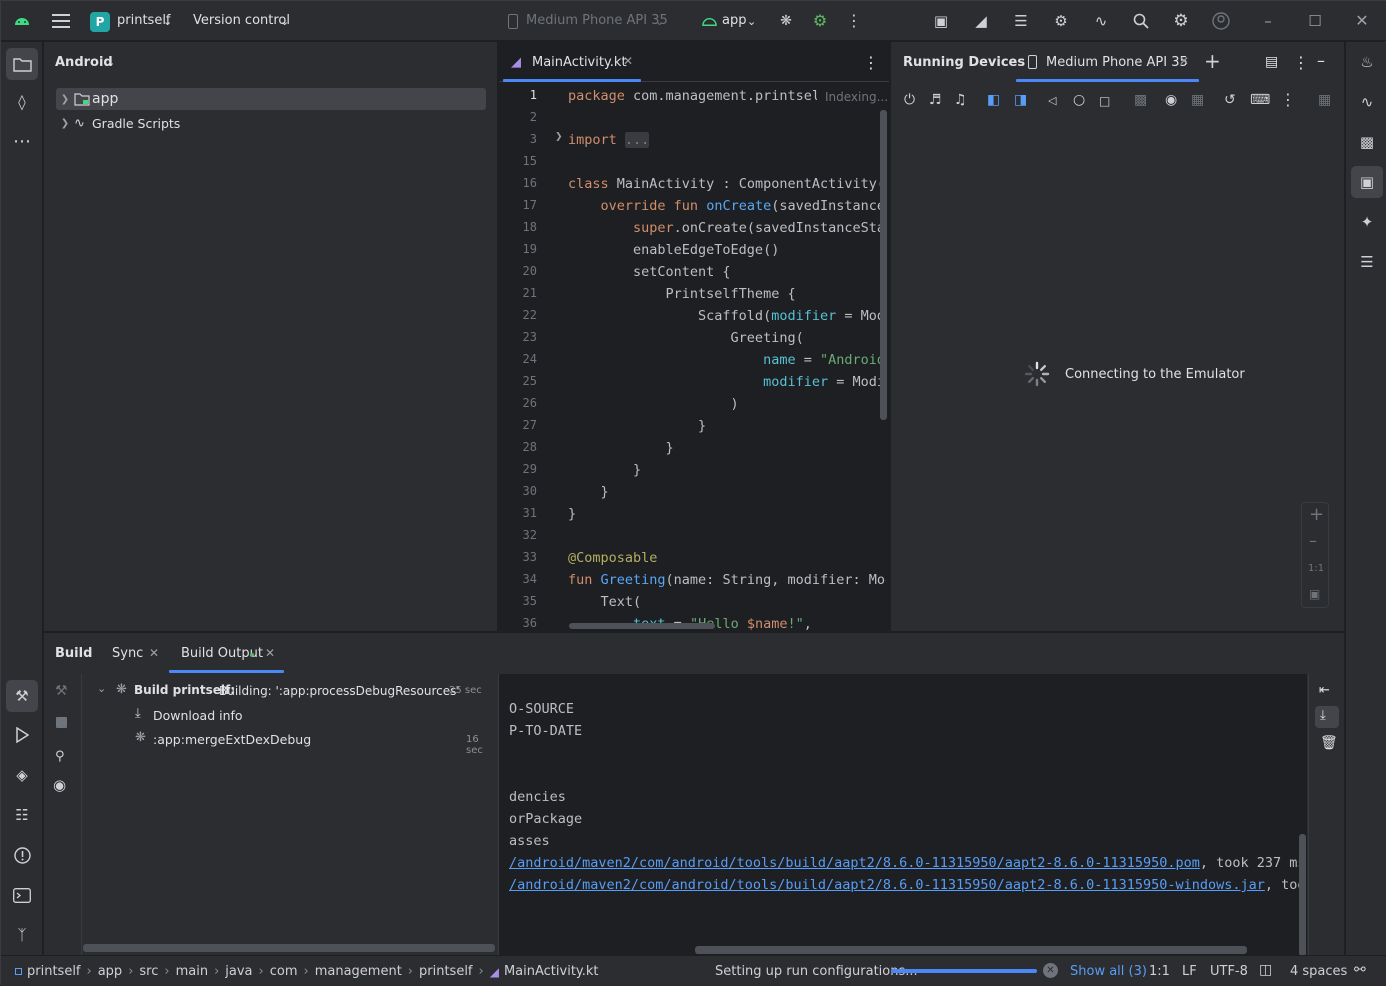  I want to click on terminal-icon, so click(22, 895).